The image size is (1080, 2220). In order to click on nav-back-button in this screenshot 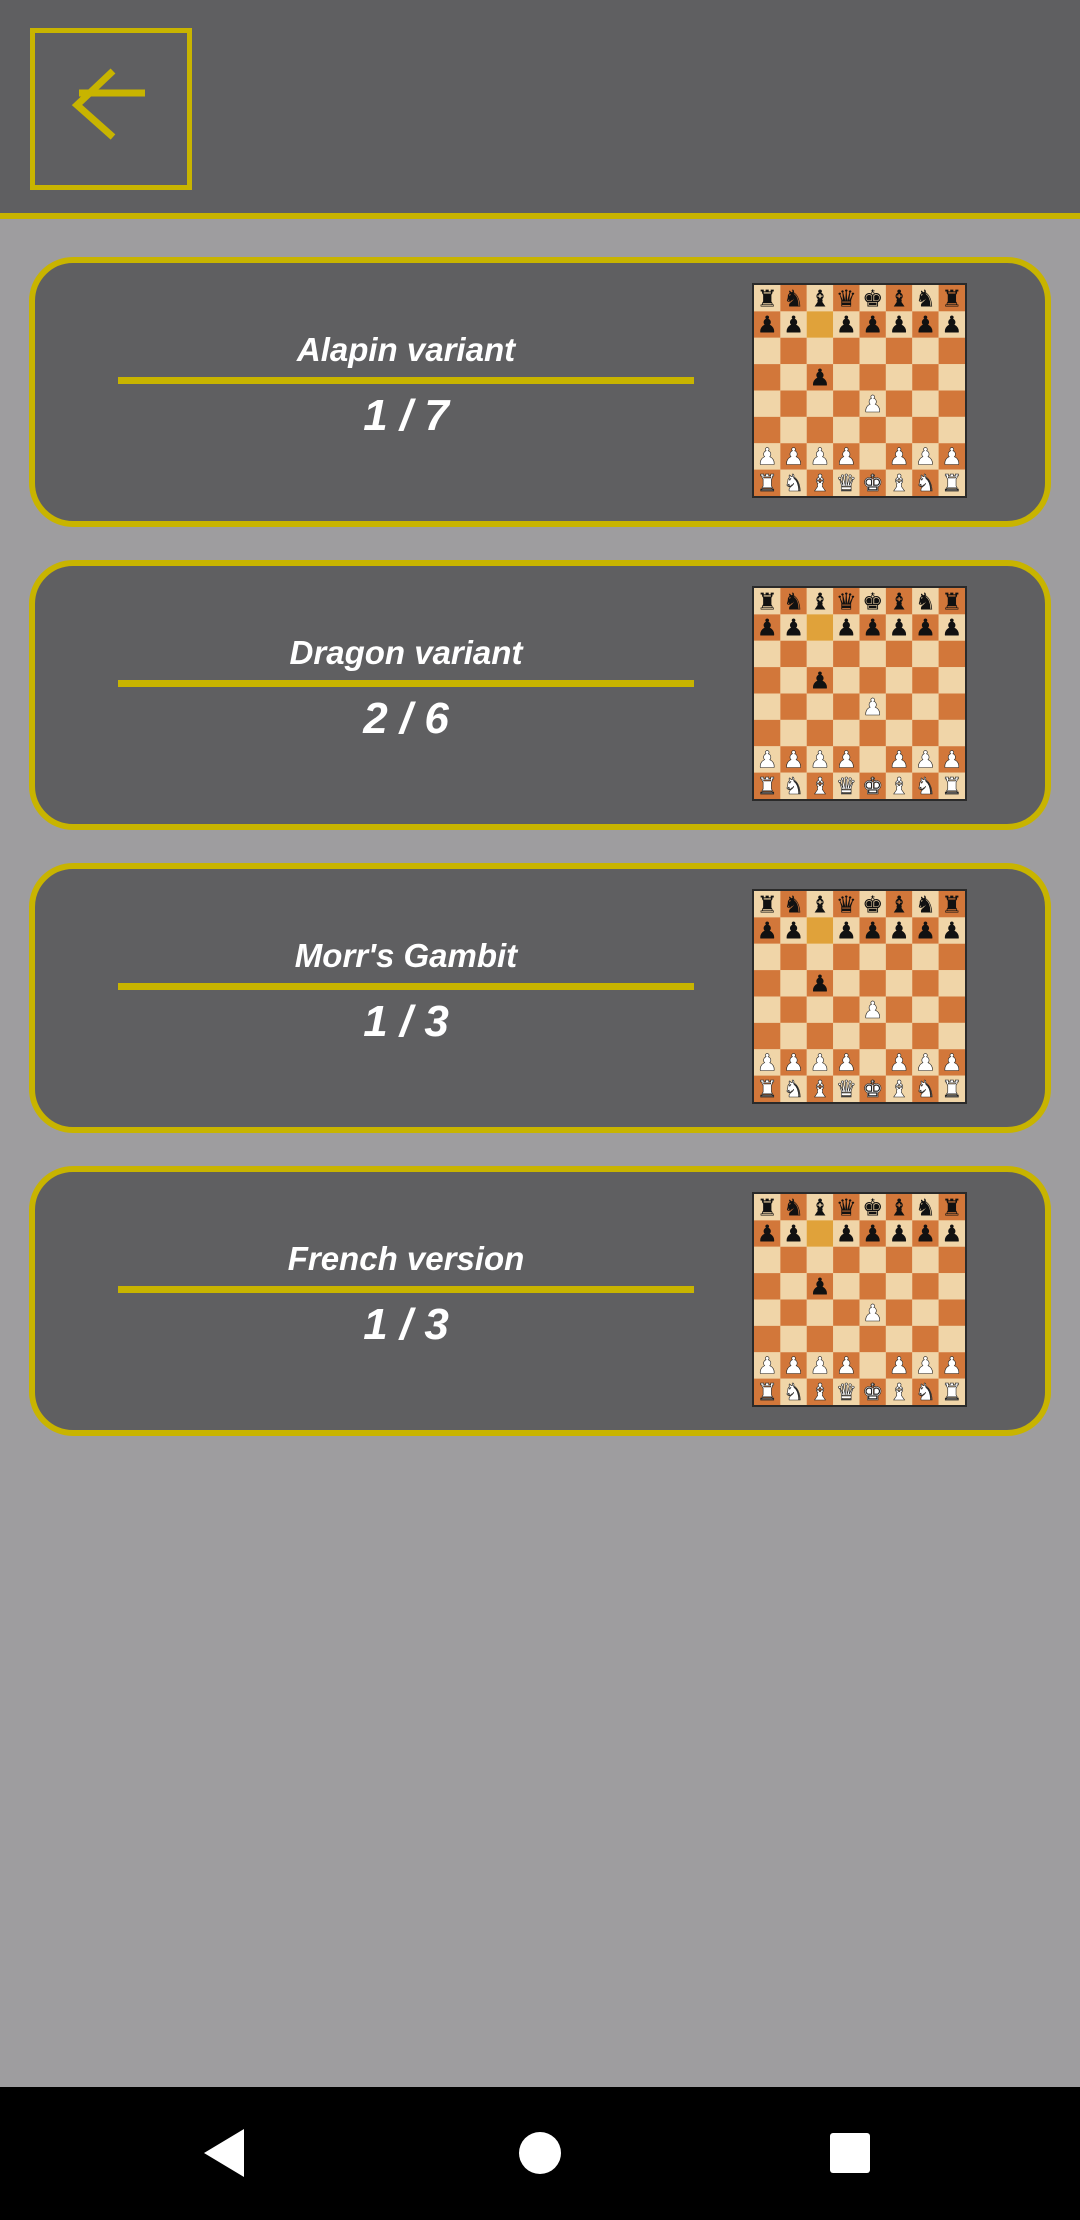, I will do `click(226, 2153)`.